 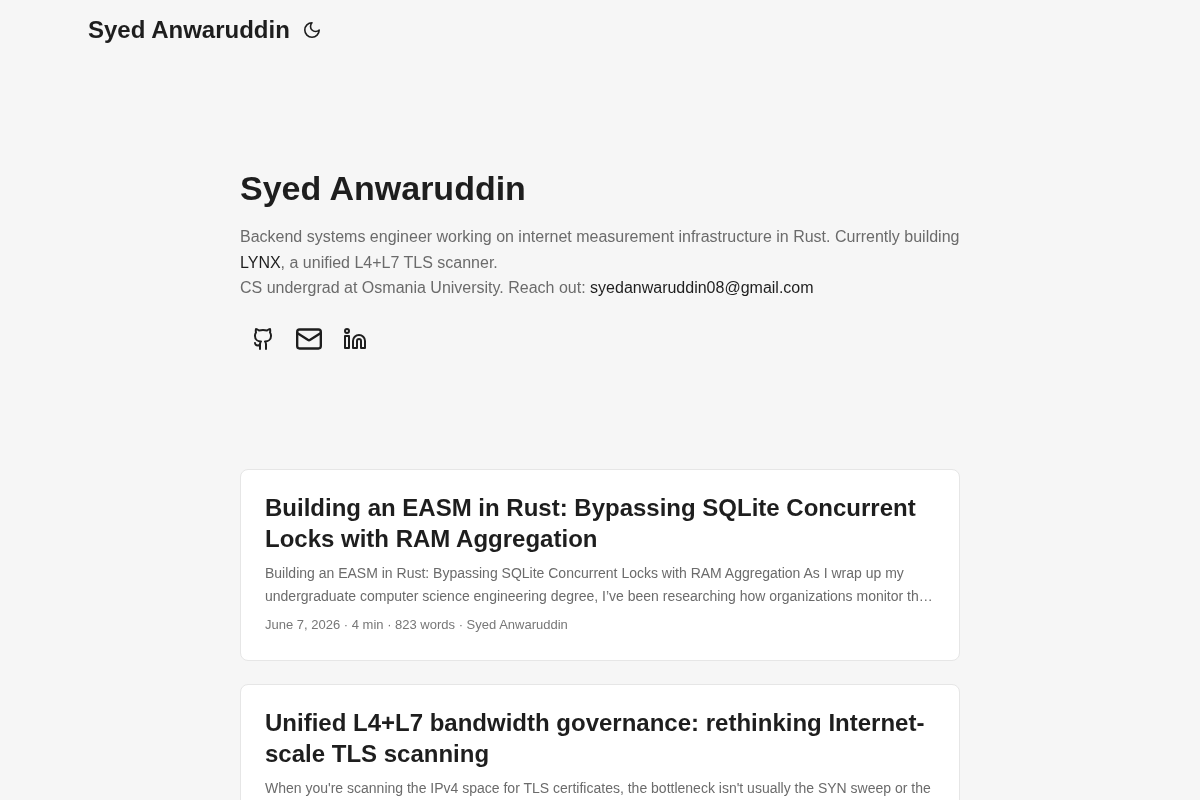 I want to click on moon-icon, so click(x=311, y=30).